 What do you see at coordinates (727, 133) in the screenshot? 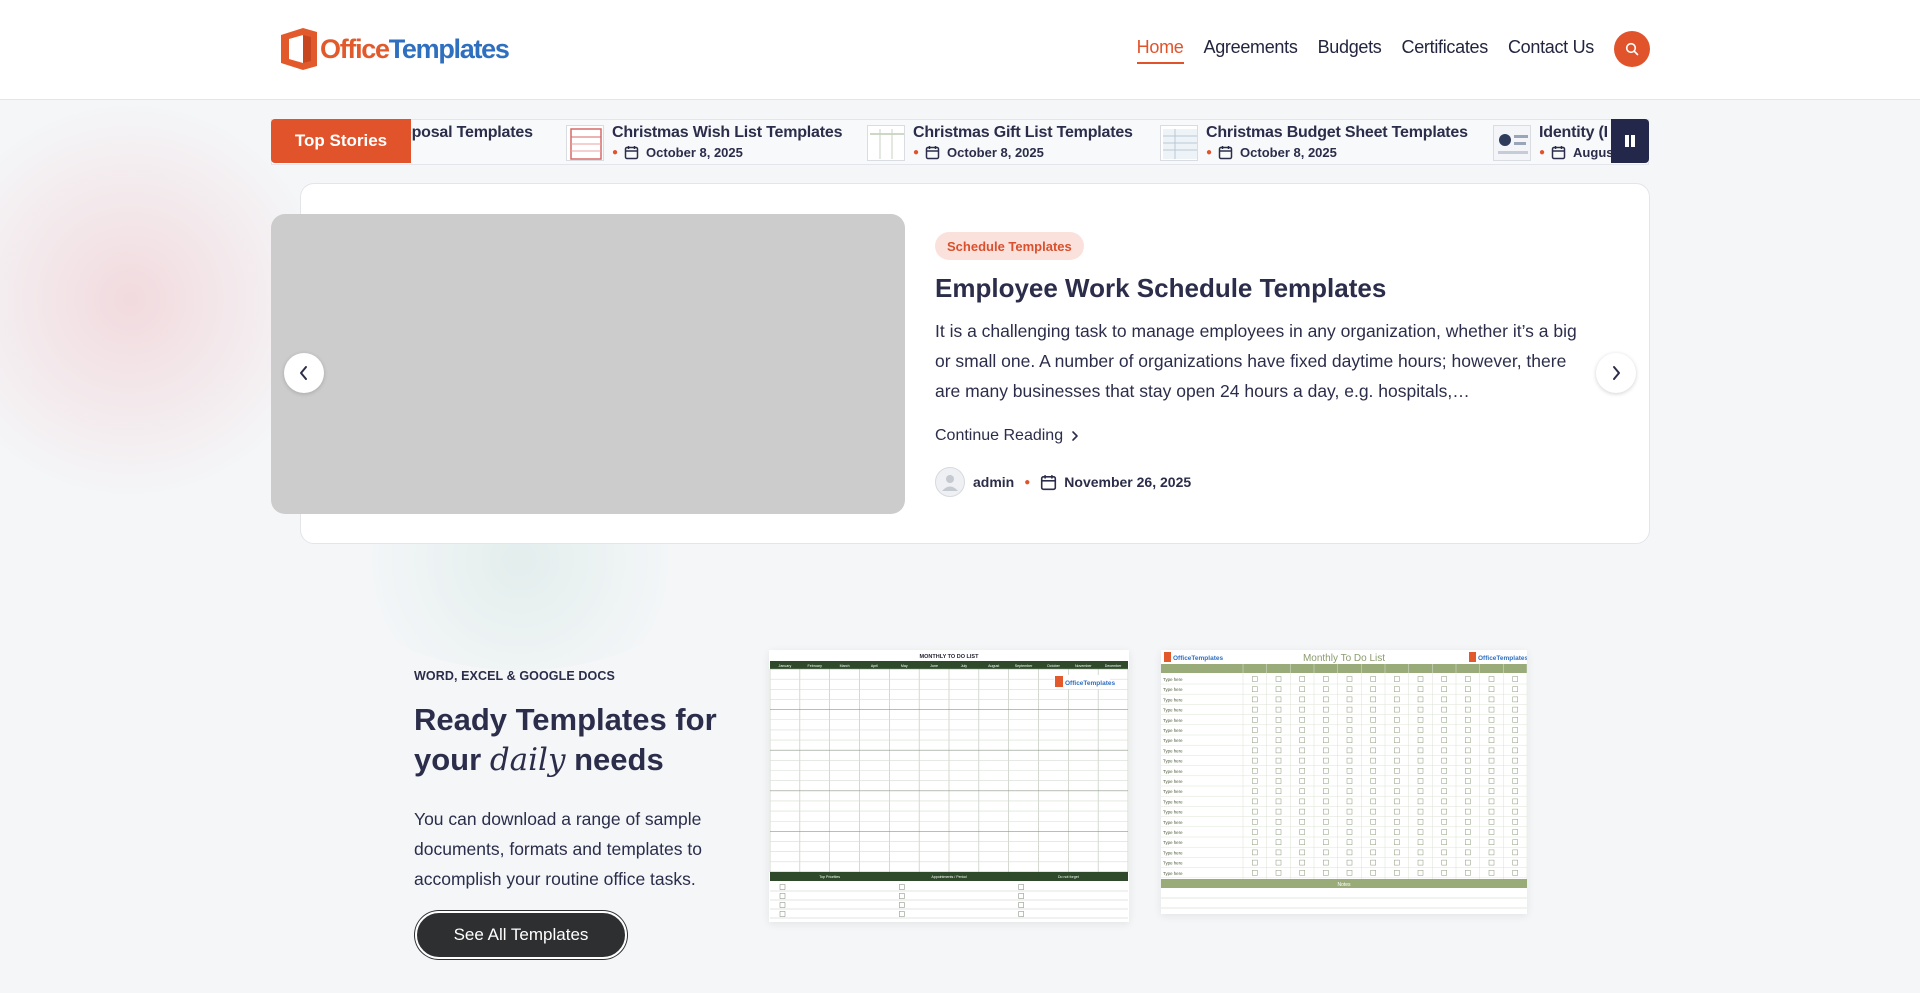
I see `ticker-item-title: Christmas Wish List Templates` at bounding box center [727, 133].